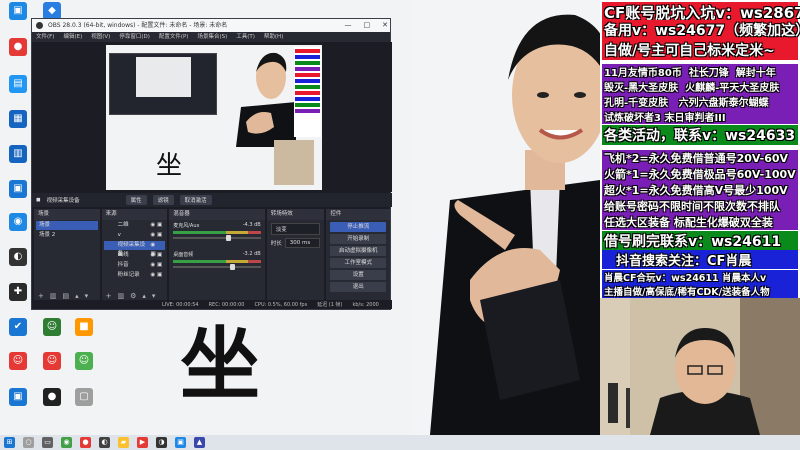 This screenshot has height=450, width=800. Describe the element at coordinates (367, 25) in the screenshot. I see `maximize-button: □` at that location.